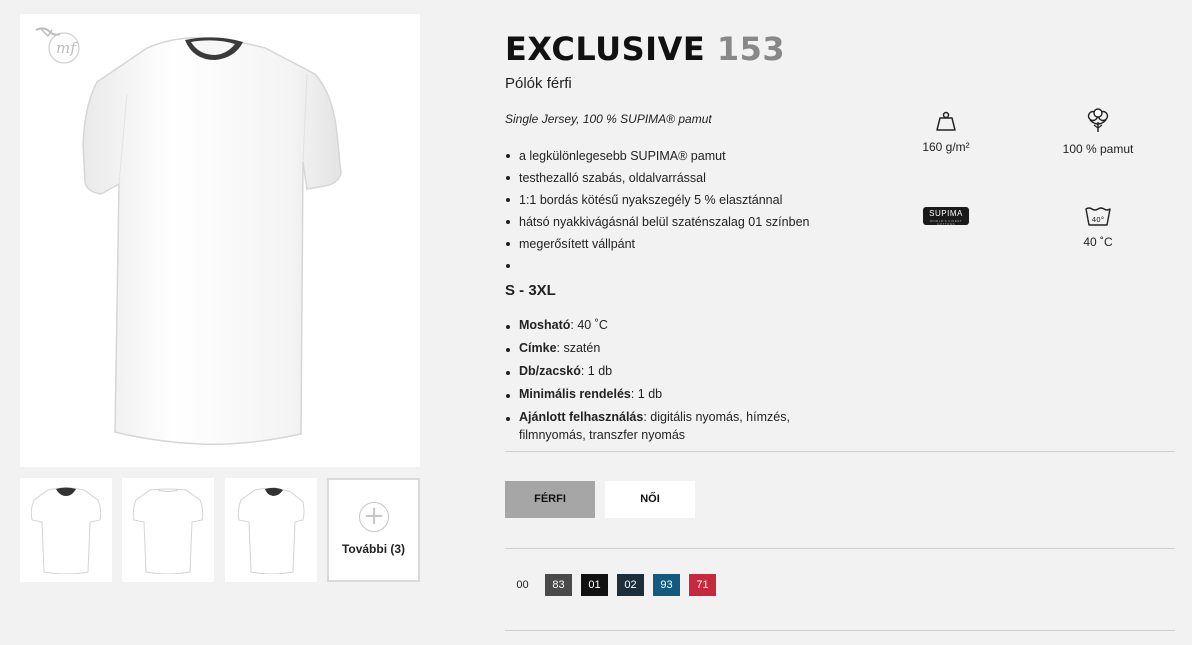 The width and height of the screenshot is (1192, 645). What do you see at coordinates (578, 348) in the screenshot?
I see `spec-value: : szatén` at bounding box center [578, 348].